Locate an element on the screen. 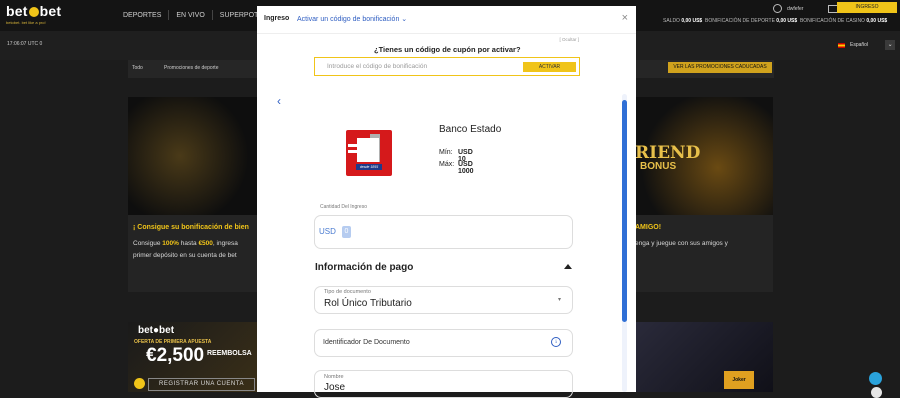 This screenshot has height=398, width=900. logo-tagline: betobet. bet like a pro! is located at coordinates (26, 22).